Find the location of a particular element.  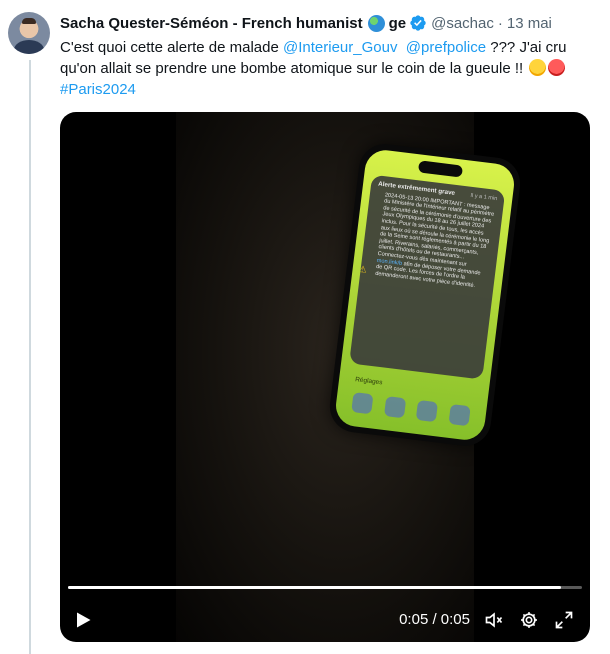

mention-interieur-gouv: @Interieur_Gouv is located at coordinates (340, 47).